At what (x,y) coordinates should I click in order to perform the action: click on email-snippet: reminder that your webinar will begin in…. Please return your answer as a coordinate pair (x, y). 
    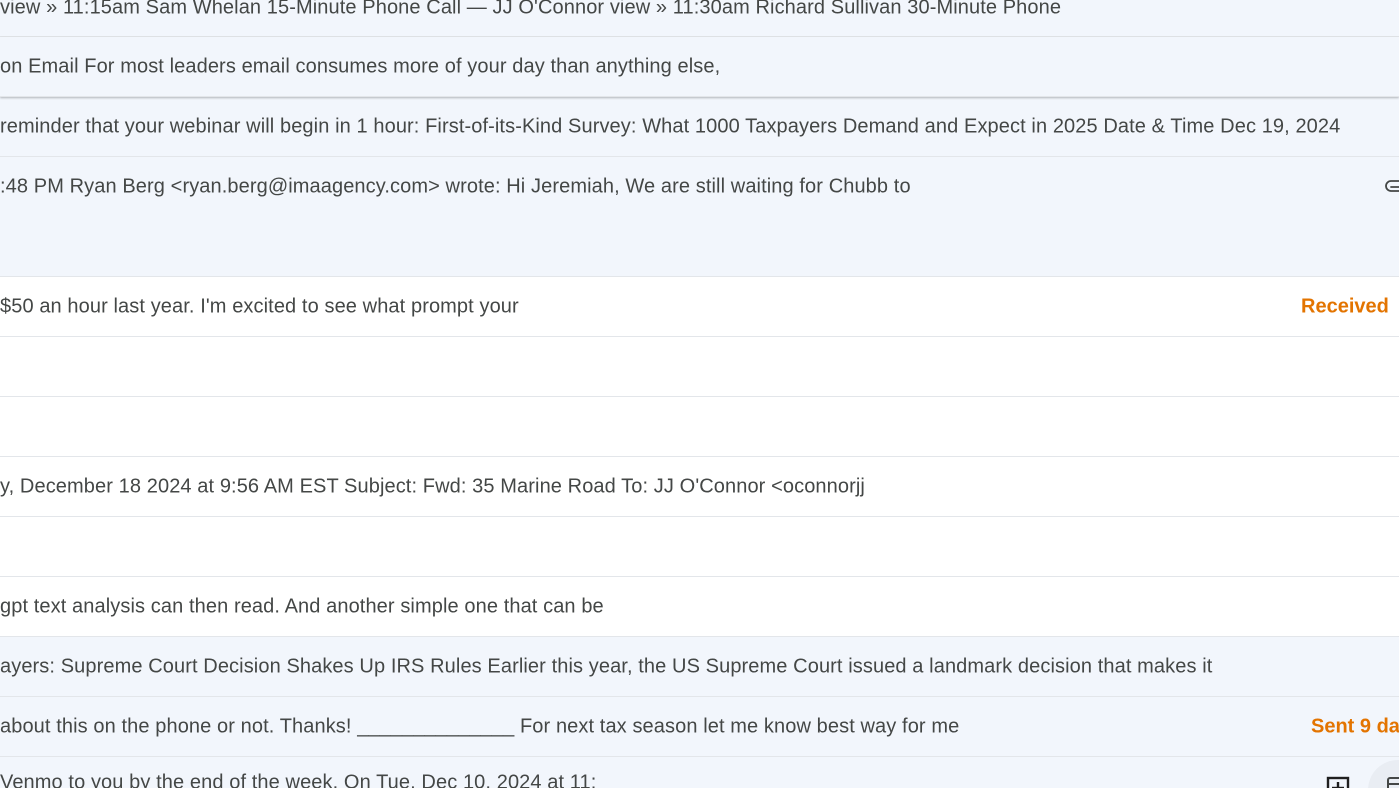
    Looking at the image, I should click on (670, 126).